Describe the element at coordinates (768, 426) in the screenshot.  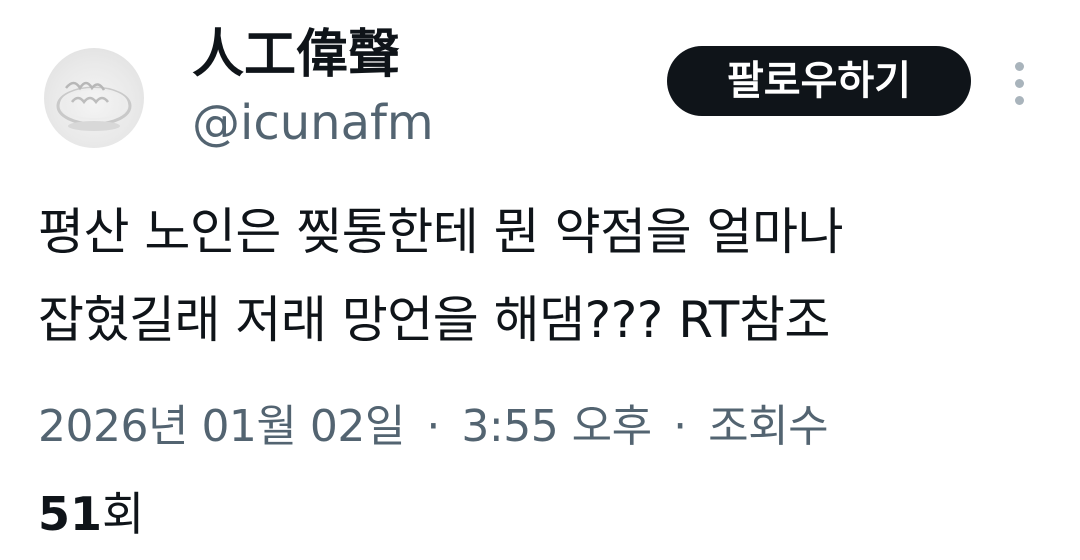
I see `views-label: 조회수` at that location.